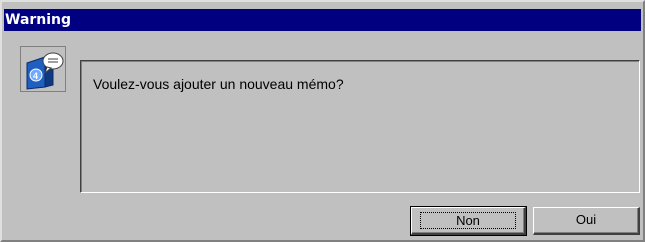 This screenshot has height=242, width=645. Describe the element at coordinates (35, 76) in the screenshot. I see `svg-text: 4` at that location.